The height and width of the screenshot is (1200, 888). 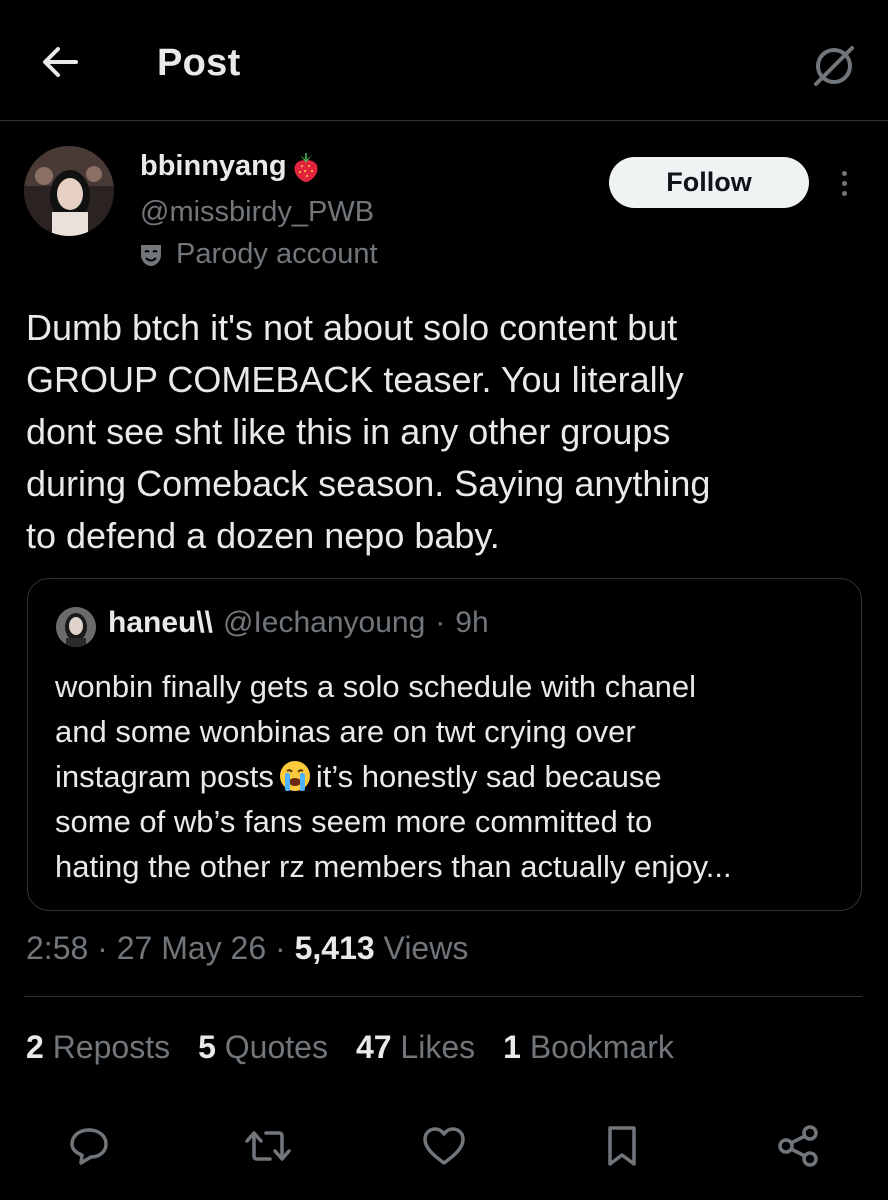 I want to click on quote-handle: @Iechanyoung, so click(x=324, y=622).